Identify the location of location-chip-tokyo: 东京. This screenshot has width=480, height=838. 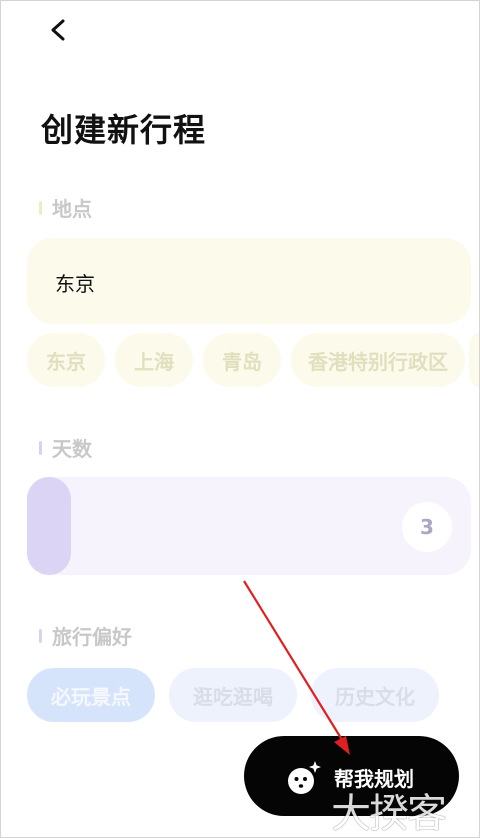
(66, 360).